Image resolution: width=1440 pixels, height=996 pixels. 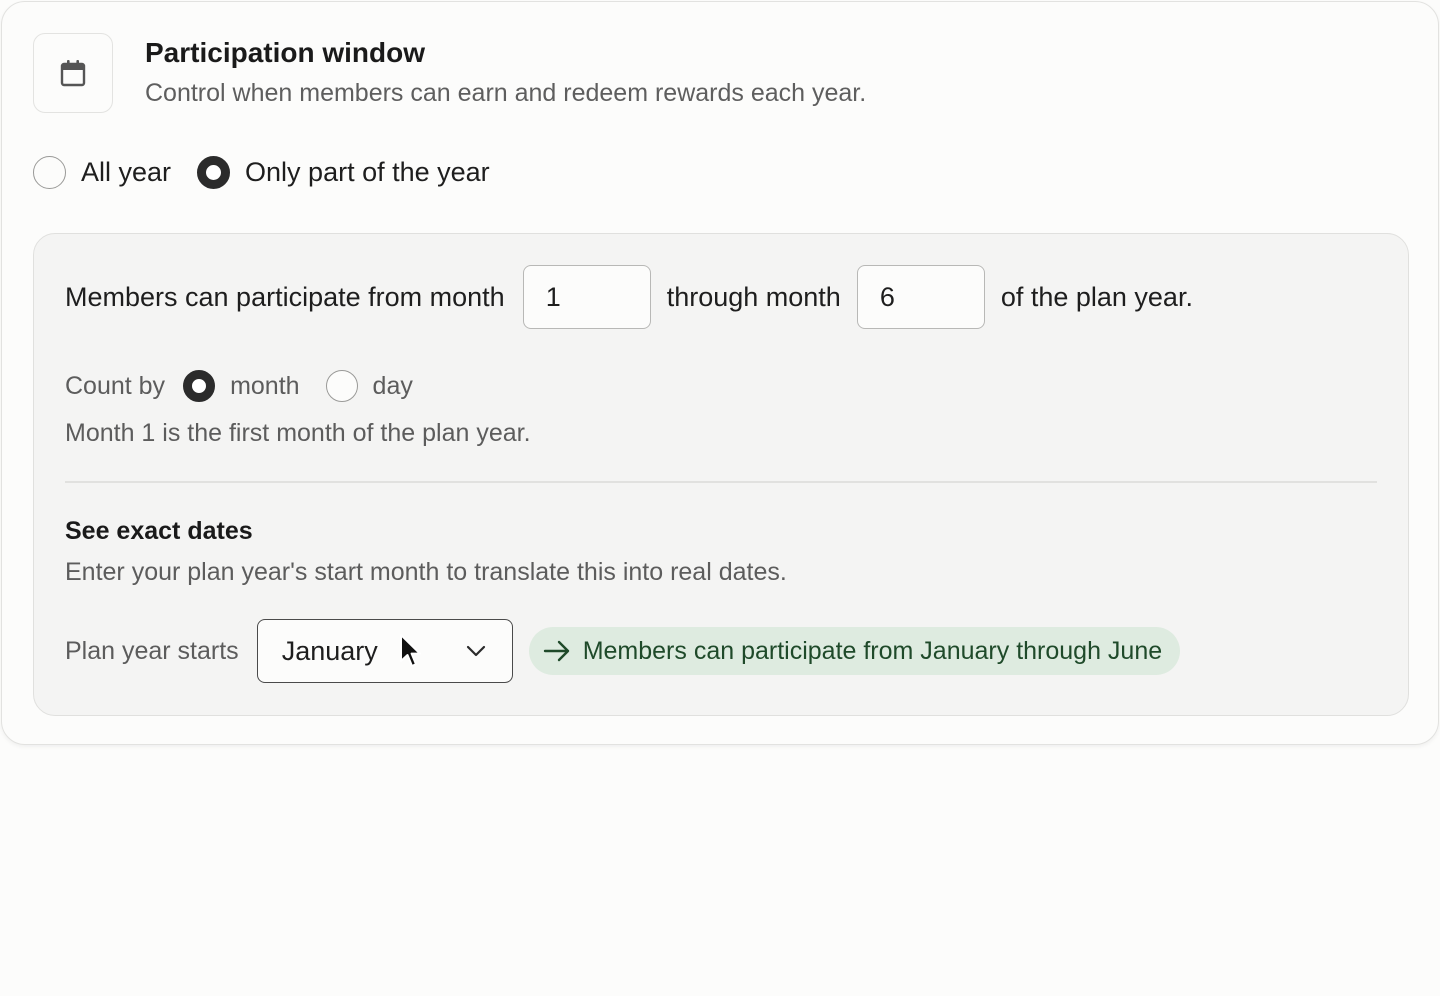 I want to click on start-month-input, so click(x=586, y=297).